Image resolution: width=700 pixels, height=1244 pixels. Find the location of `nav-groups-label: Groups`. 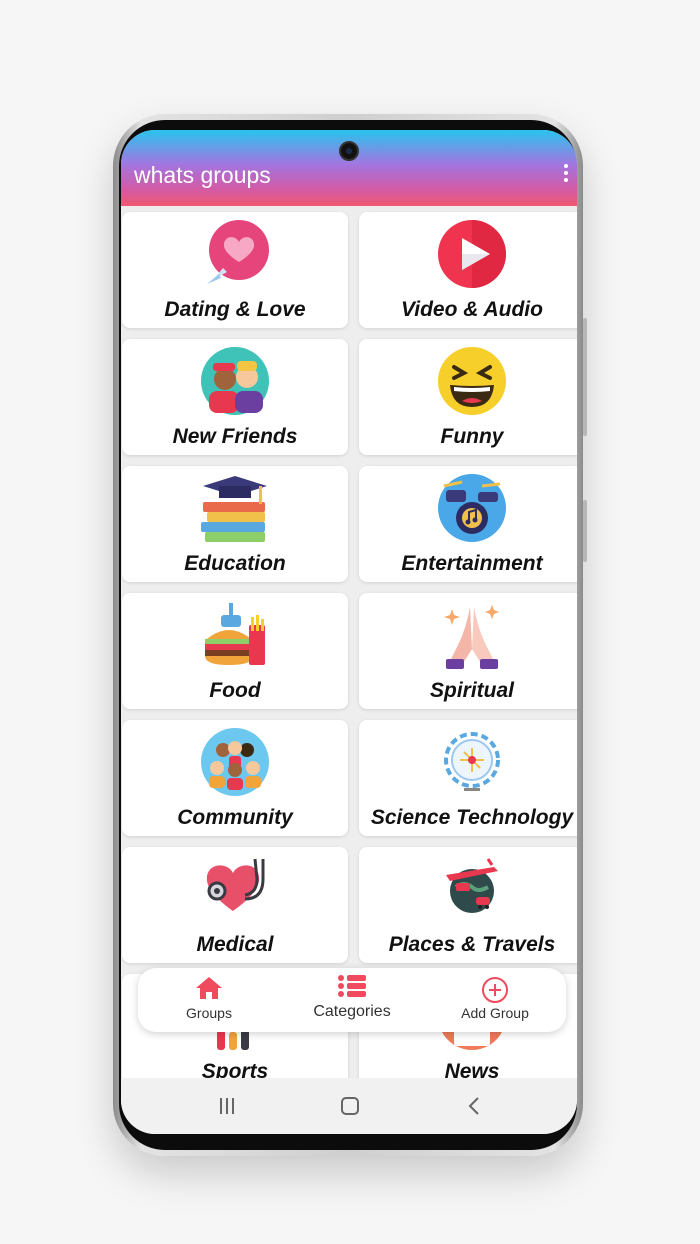

nav-groups-label: Groups is located at coordinates (209, 1013).